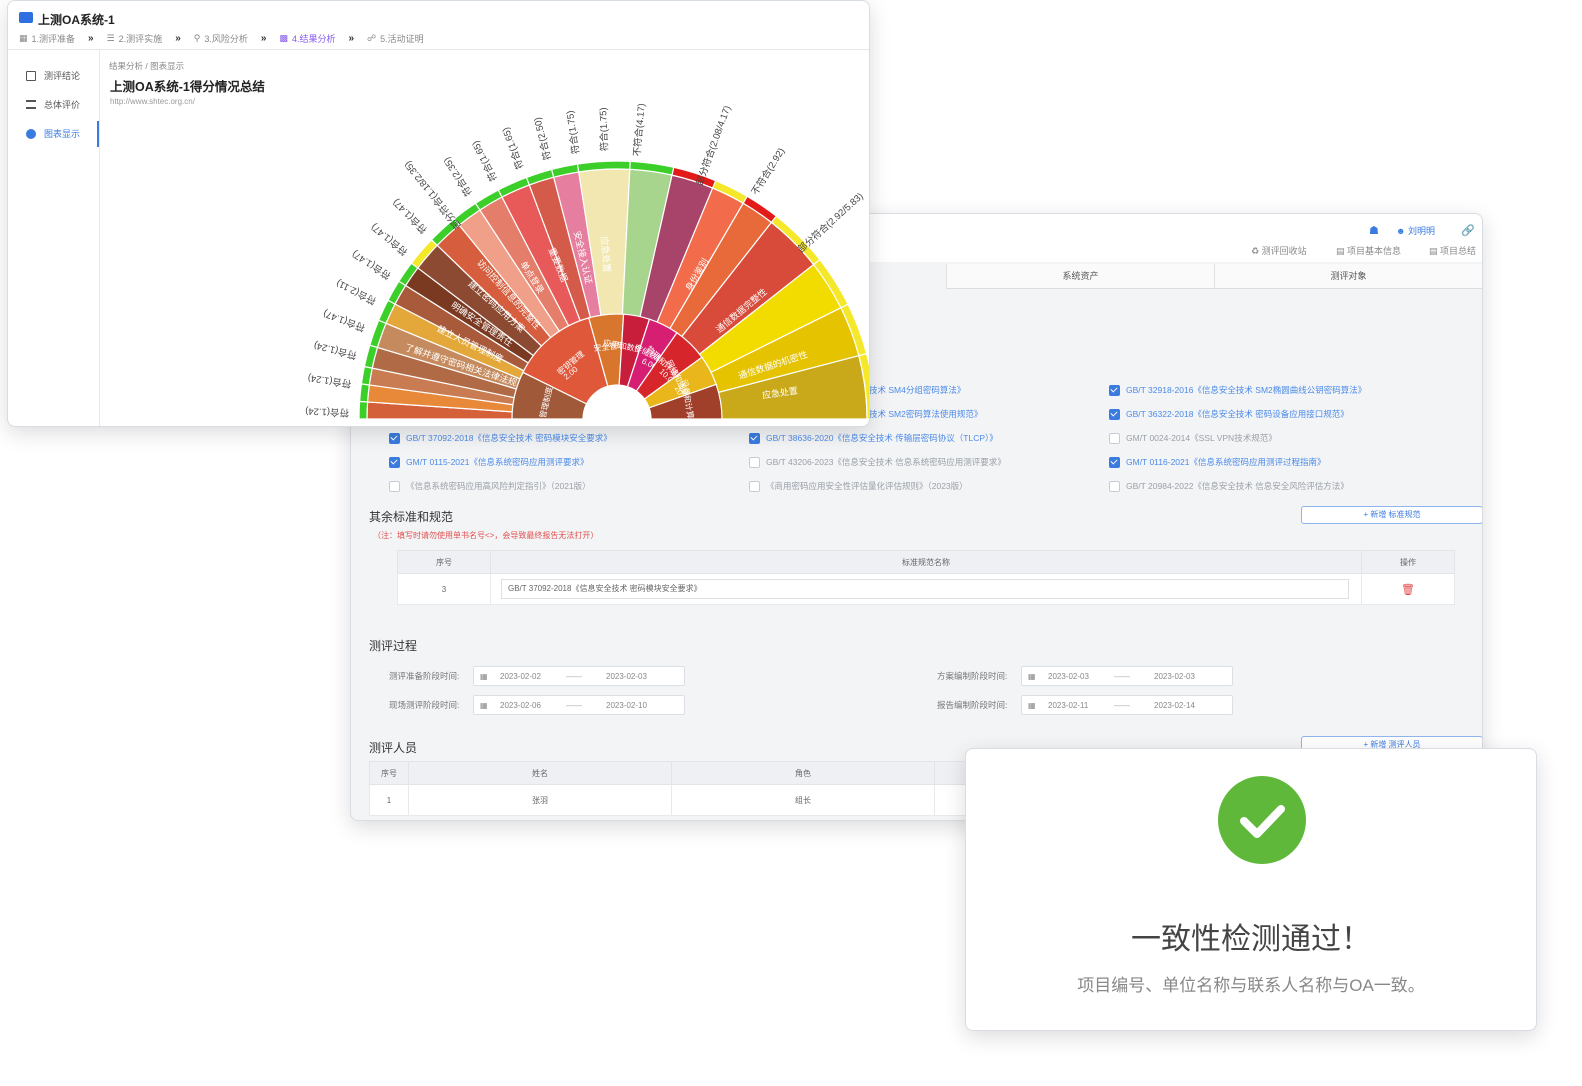 The image size is (1582, 1086). Describe the element at coordinates (886, 462) in the screenshot. I see `standard-label: GB/T 43206-2023《信息安全技术 信息系统密码应用测评要求》` at that location.